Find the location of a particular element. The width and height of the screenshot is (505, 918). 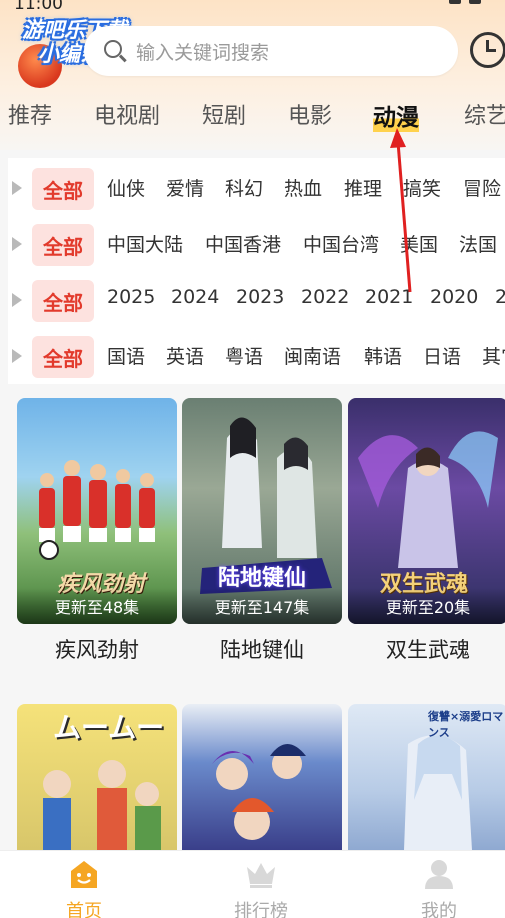

tab-anime: 动漫 is located at coordinates (396, 115).